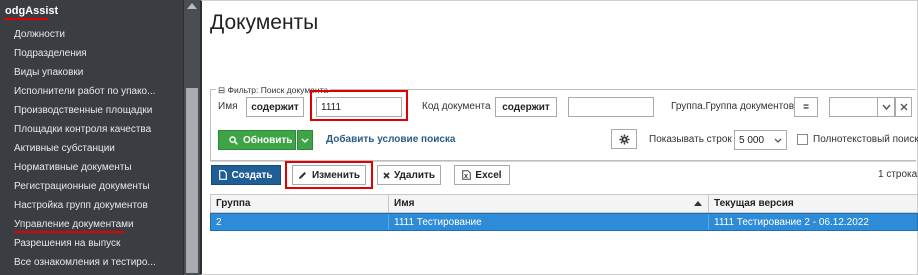  Describe the element at coordinates (549, 203) in the screenshot. I see `column-header-name: Имя` at that location.